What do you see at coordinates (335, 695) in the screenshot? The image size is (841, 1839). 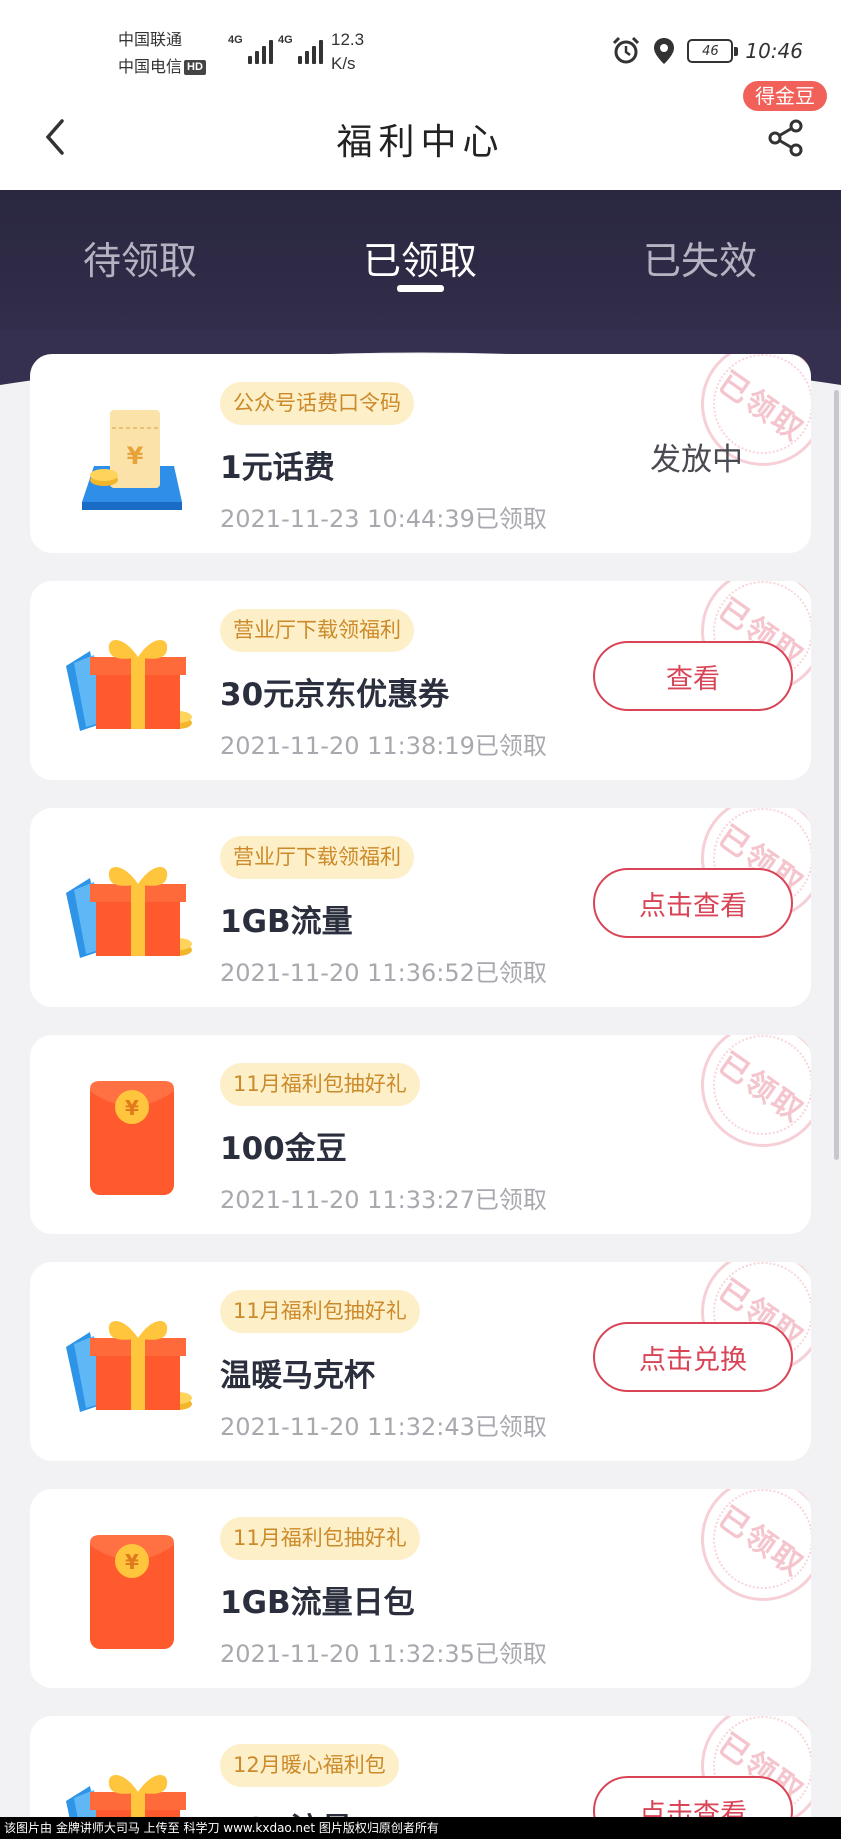 I see `card-title: 30元京东优惠券` at bounding box center [335, 695].